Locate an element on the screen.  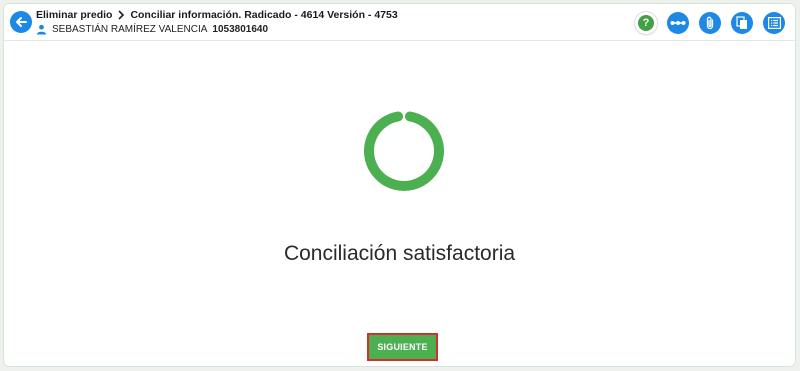
list-button is located at coordinates (774, 23).